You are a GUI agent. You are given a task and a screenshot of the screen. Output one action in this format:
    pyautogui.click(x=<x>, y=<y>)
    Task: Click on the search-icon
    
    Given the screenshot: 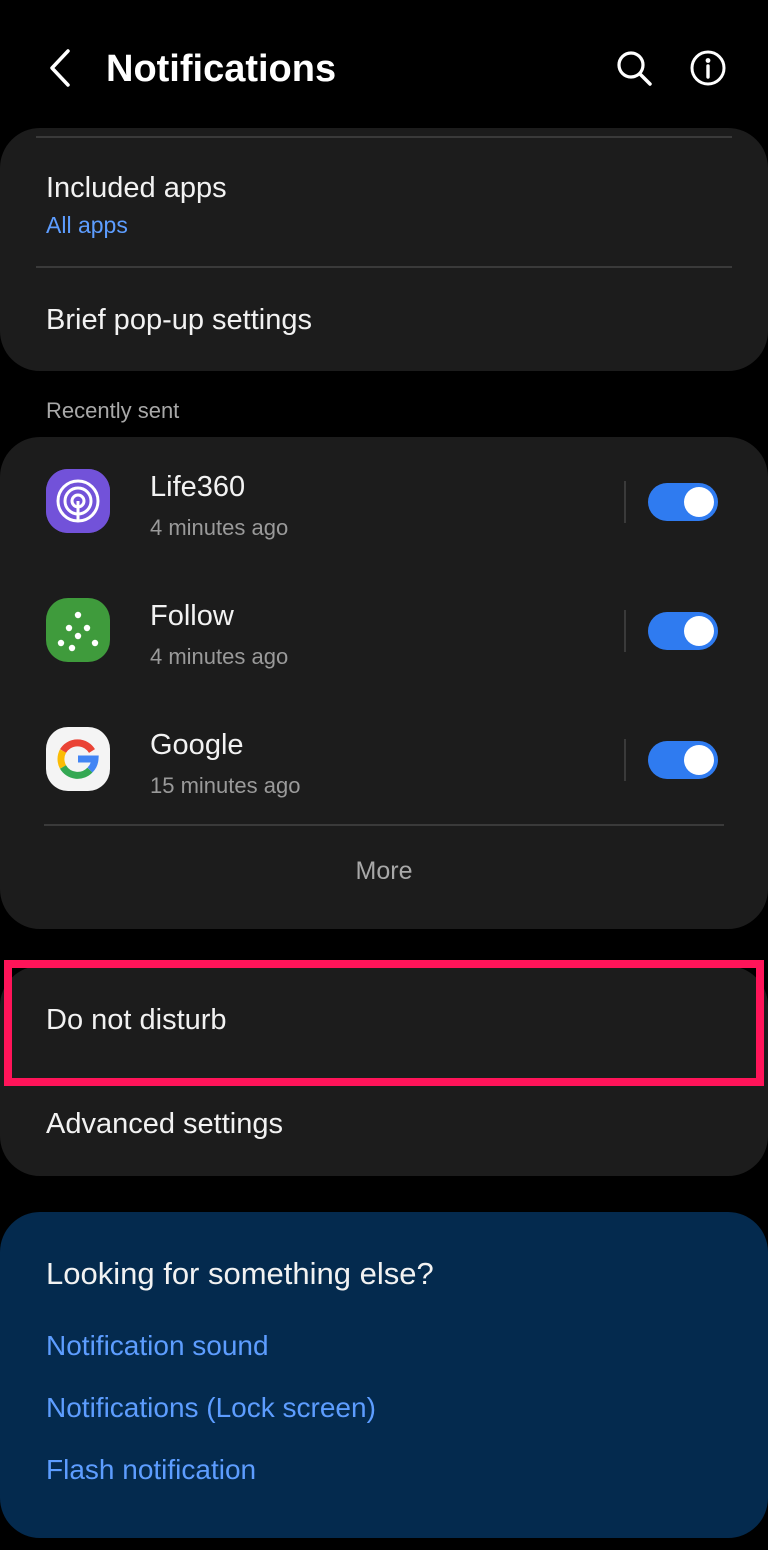 What is the action you would take?
    pyautogui.click(x=634, y=68)
    